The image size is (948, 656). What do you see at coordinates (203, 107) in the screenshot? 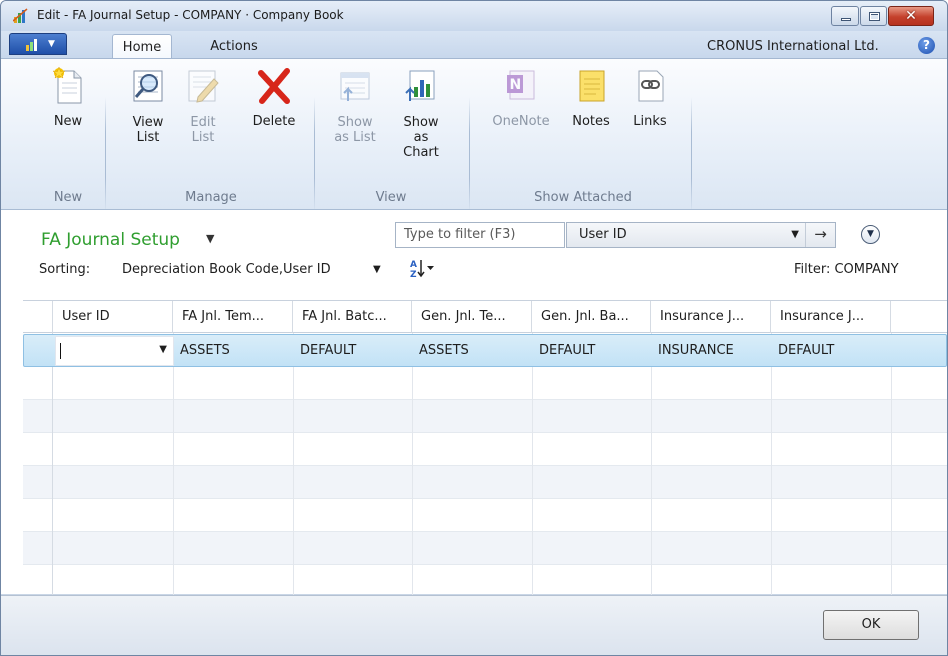
I see `edit-list-button: Edit List` at bounding box center [203, 107].